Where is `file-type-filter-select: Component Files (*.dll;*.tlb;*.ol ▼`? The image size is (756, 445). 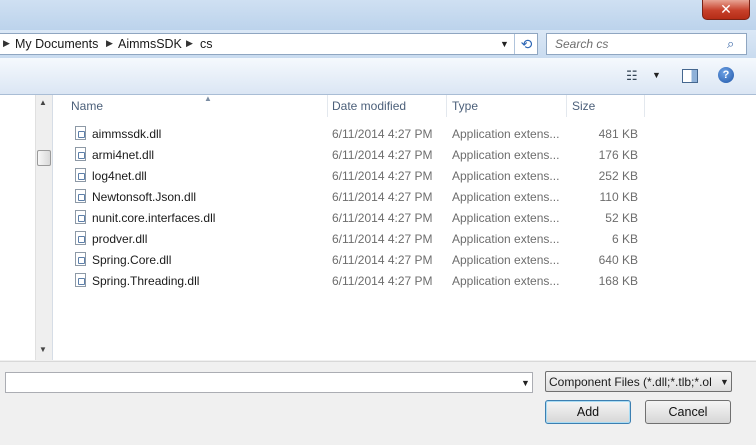
file-type-filter-select: Component Files (*.dll;*.tlb;*.ol ▼ is located at coordinates (638, 381).